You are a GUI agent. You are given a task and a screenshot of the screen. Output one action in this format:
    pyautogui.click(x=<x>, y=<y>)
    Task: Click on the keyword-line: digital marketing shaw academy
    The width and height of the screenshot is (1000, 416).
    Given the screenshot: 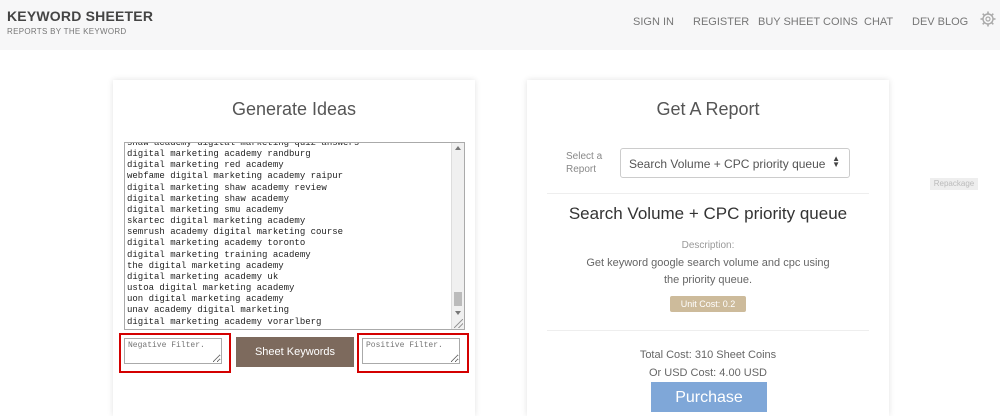 What is the action you would take?
    pyautogui.click(x=208, y=198)
    